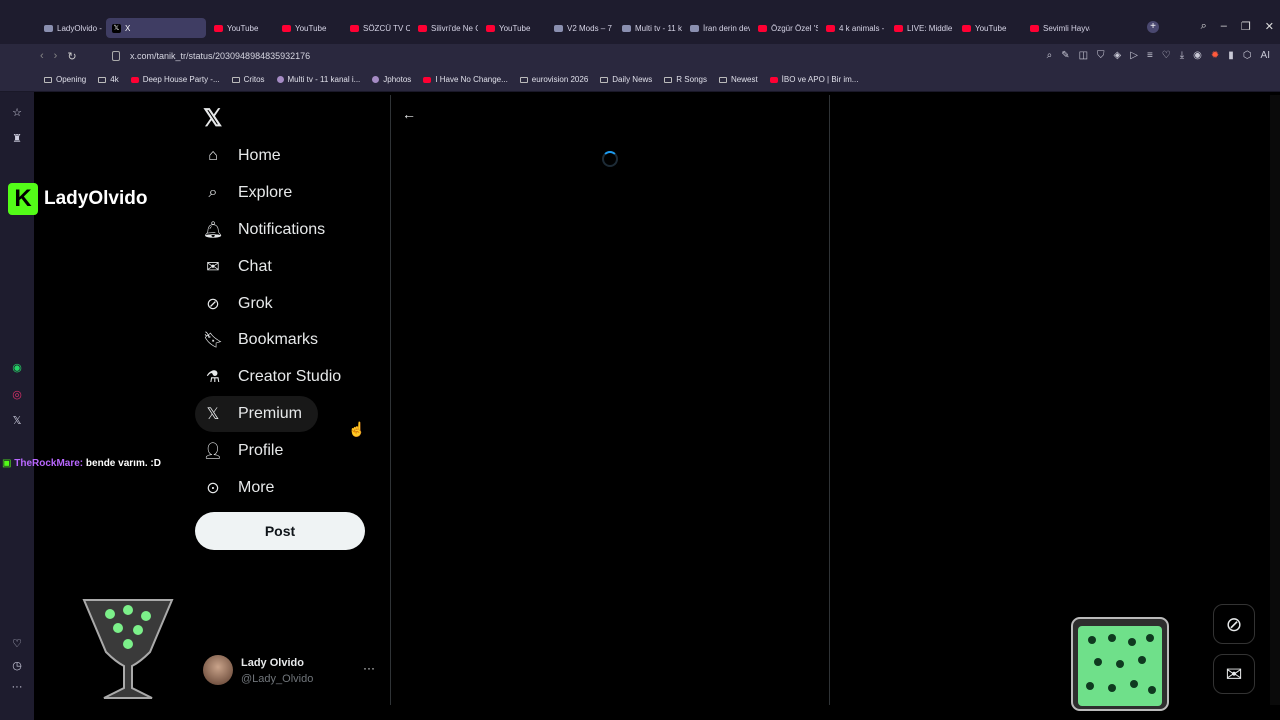 The width and height of the screenshot is (1280, 720). What do you see at coordinates (1134, 55) in the screenshot?
I see `play-icon: ▷` at bounding box center [1134, 55].